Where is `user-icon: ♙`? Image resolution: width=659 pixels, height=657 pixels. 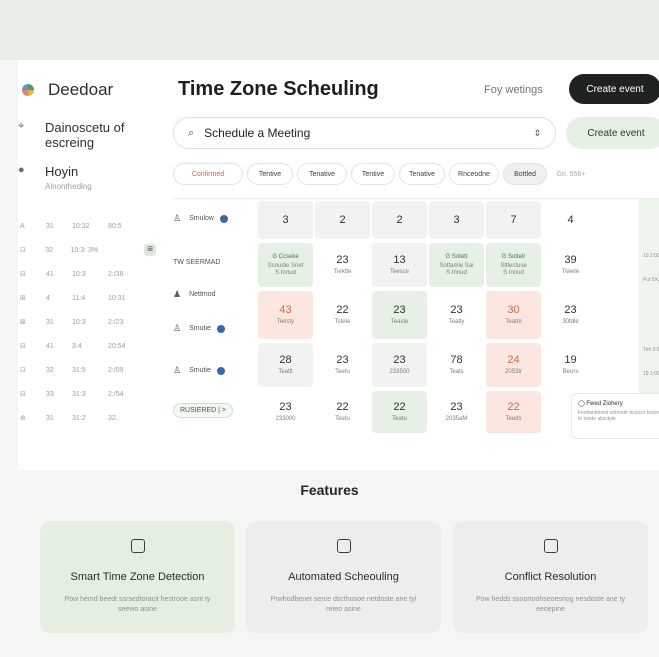 user-icon: ♙ is located at coordinates (177, 370).